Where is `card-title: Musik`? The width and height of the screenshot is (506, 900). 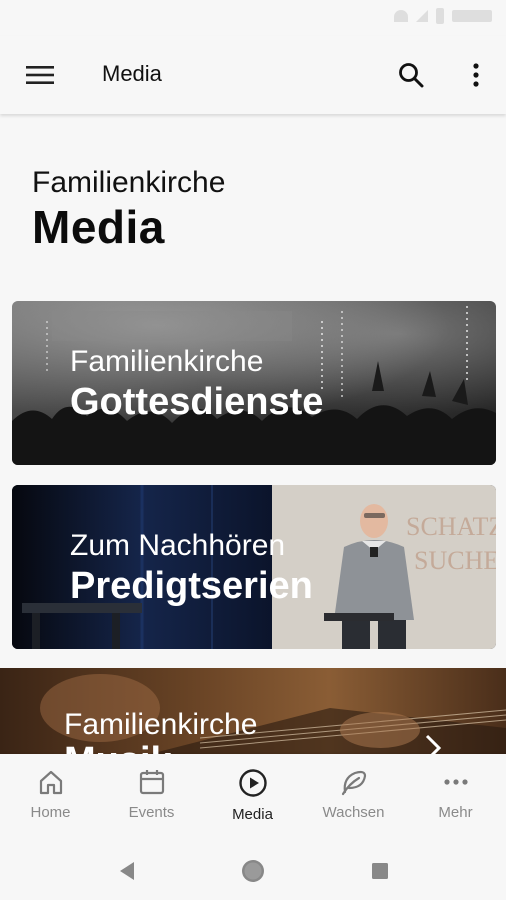 card-title: Musik is located at coordinates (118, 747).